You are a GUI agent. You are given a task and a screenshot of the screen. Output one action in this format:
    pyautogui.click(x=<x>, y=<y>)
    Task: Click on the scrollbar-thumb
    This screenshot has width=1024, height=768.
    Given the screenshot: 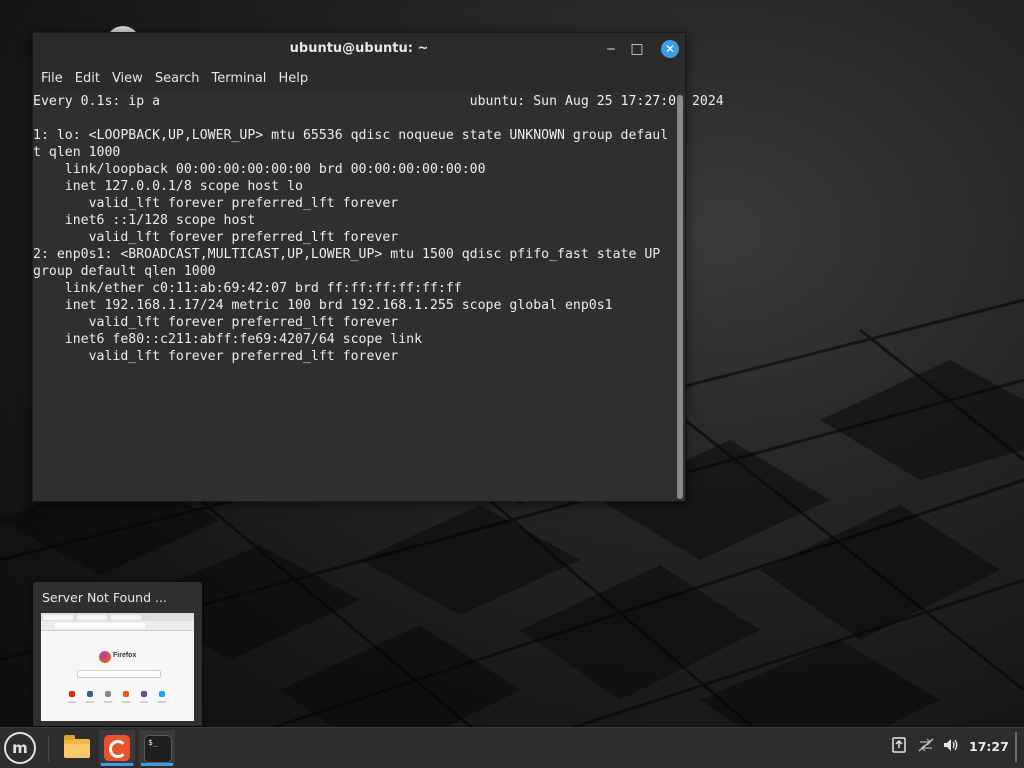 What is the action you would take?
    pyautogui.click(x=680, y=297)
    